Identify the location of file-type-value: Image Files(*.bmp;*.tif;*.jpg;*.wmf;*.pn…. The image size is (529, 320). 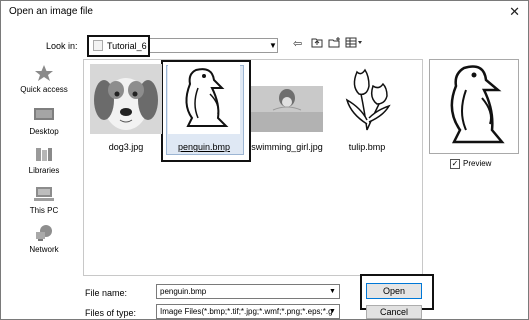
(246, 311).